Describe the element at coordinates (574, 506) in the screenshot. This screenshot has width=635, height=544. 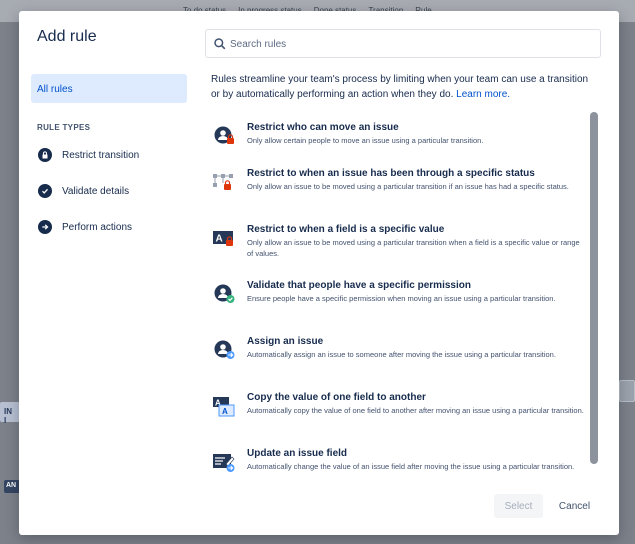
I see `cancel-button: Cancel` at that location.